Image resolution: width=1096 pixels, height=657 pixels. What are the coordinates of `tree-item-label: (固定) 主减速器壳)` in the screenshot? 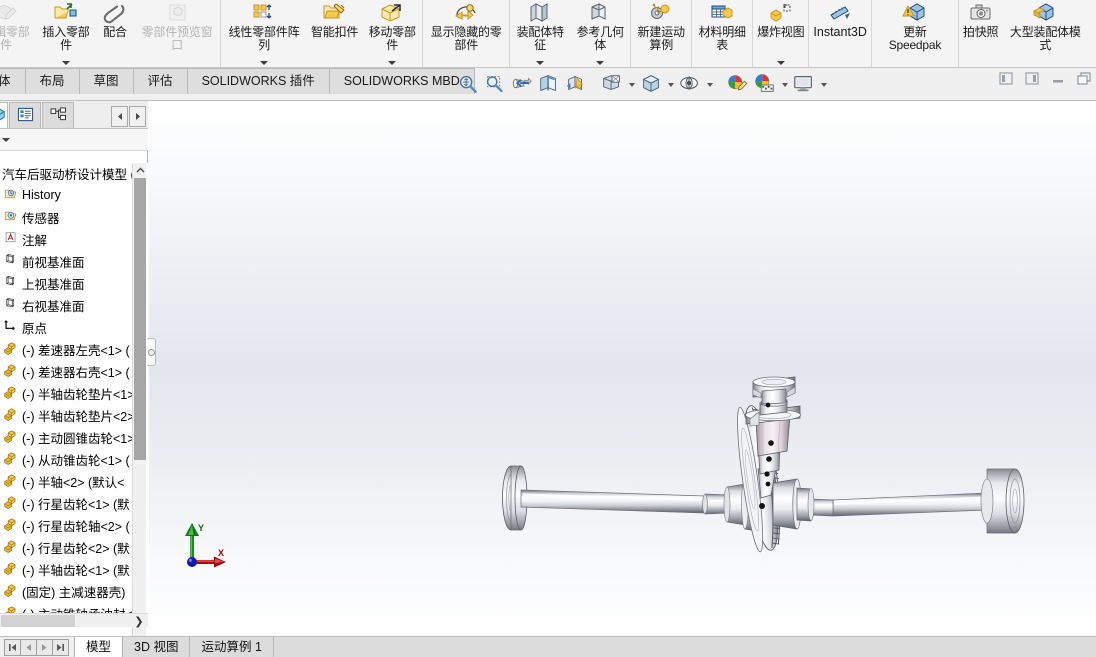 It's located at (74, 592).